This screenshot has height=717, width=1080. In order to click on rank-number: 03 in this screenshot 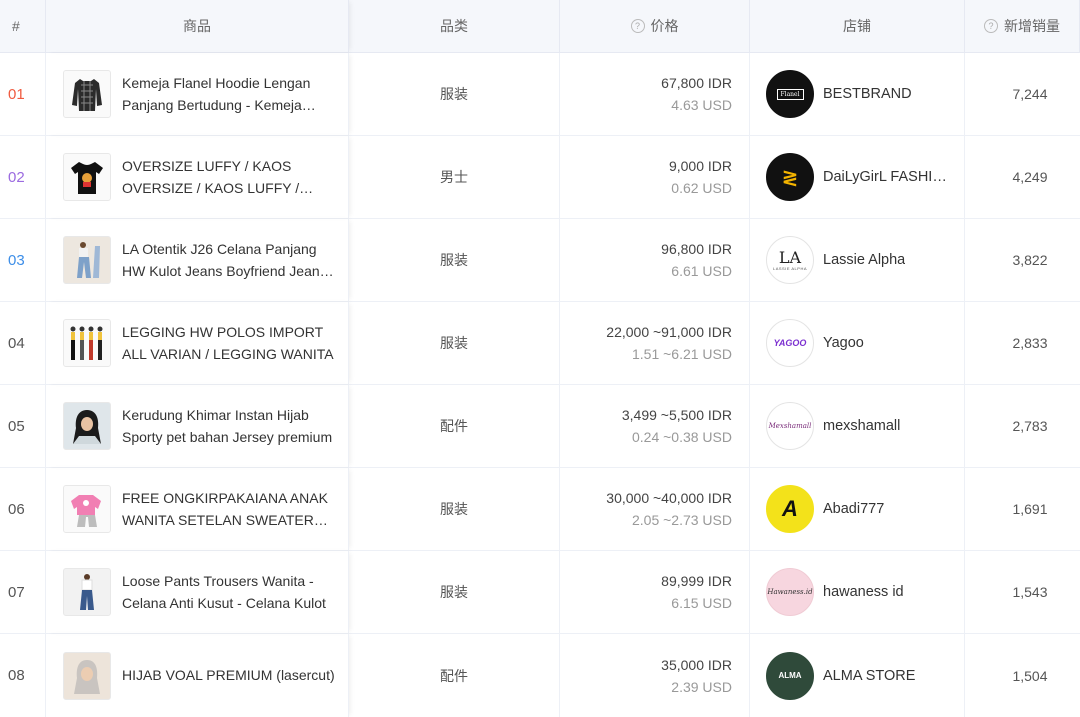, I will do `click(16, 260)`.